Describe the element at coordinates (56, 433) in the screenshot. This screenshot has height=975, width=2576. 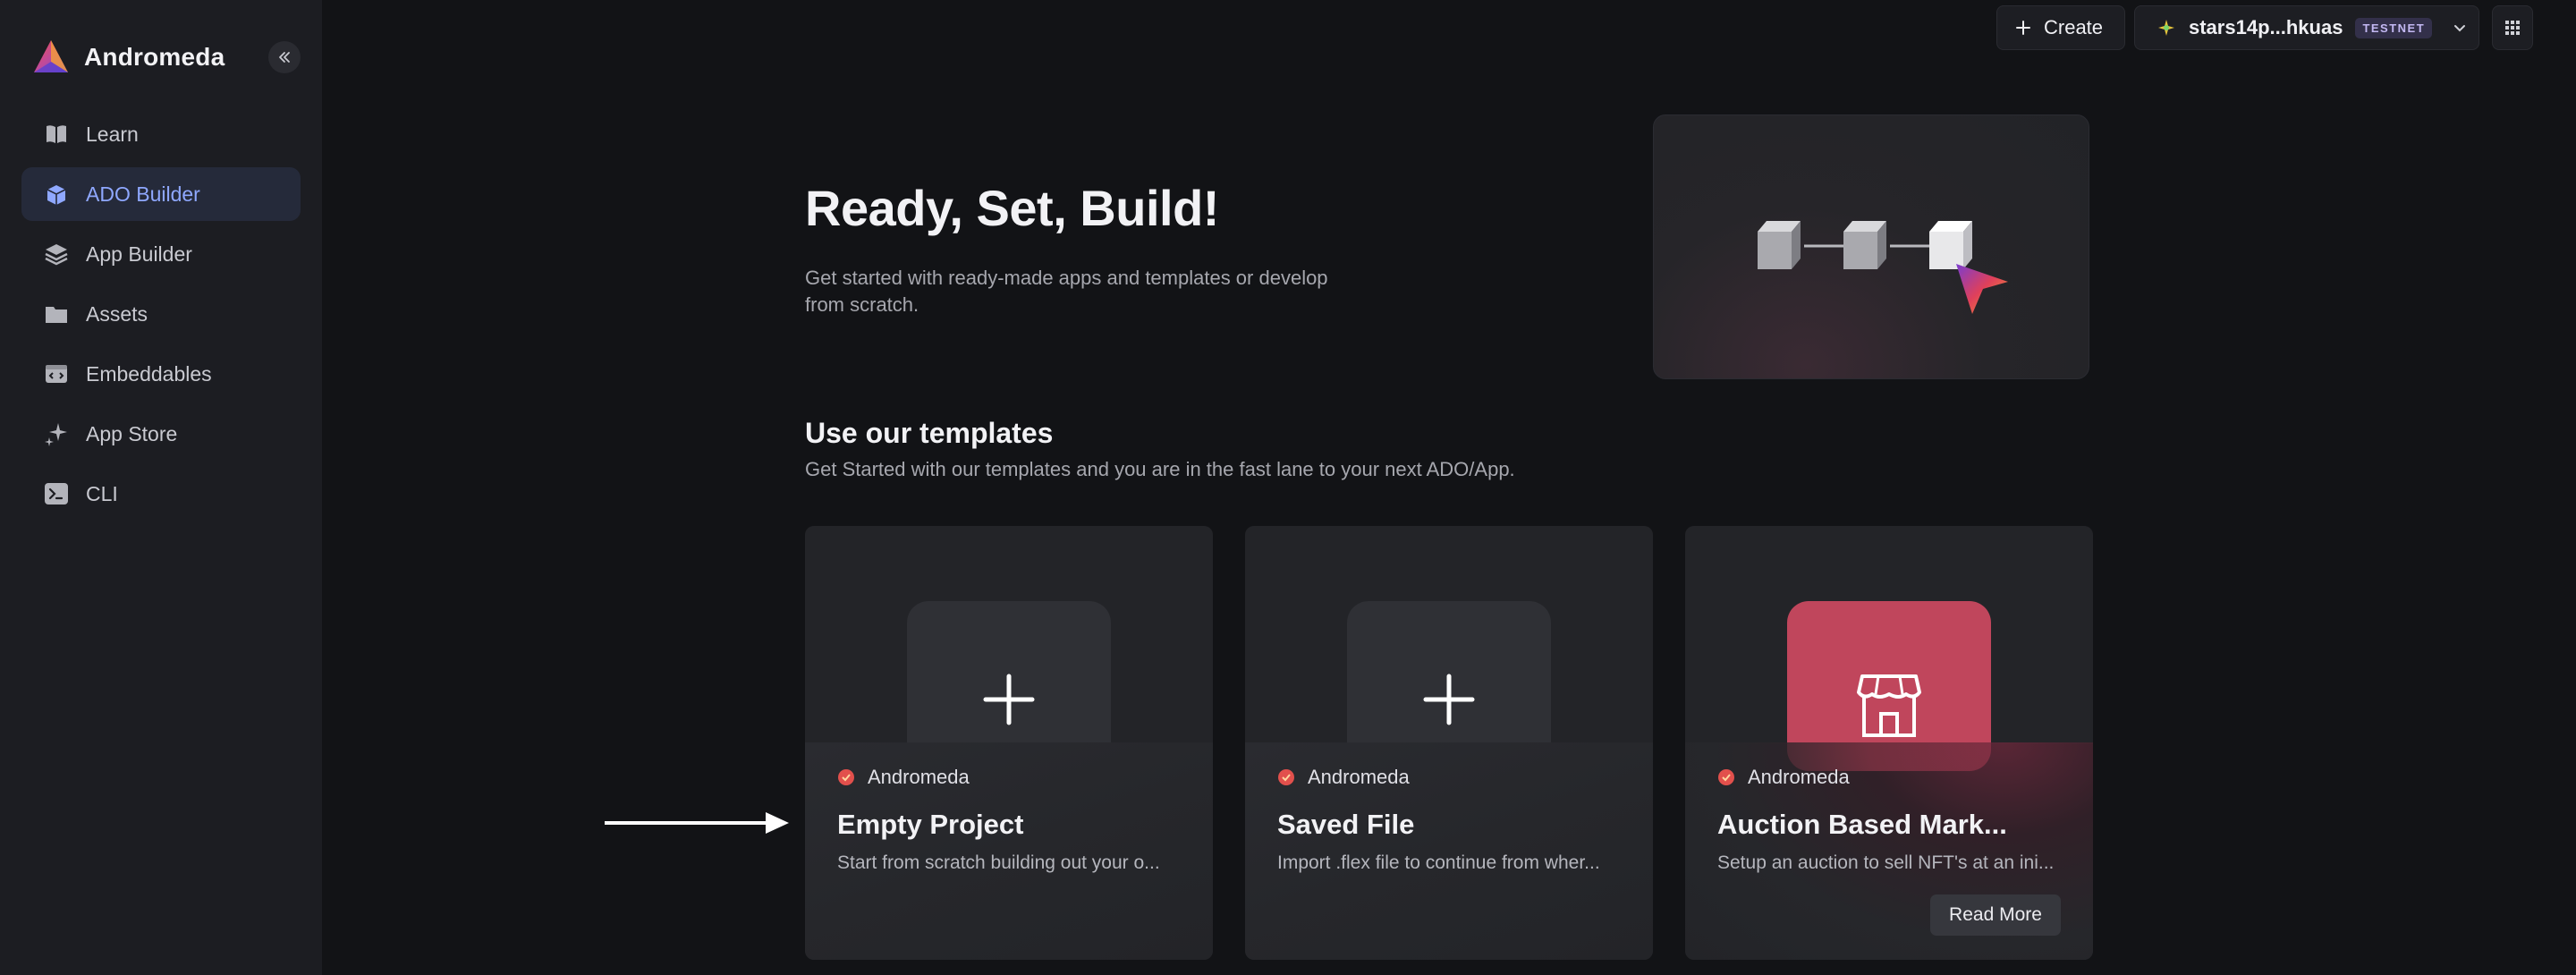
I see `sparkle-icon` at that location.